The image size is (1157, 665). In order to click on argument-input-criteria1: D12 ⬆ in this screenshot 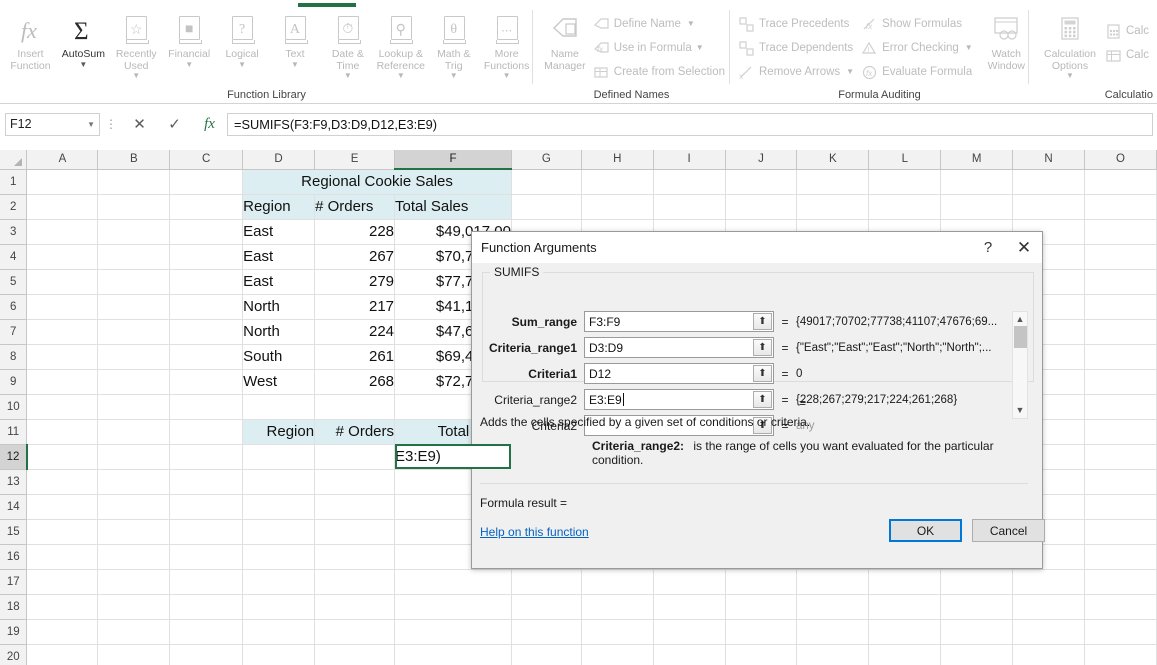, I will do `click(679, 373)`.